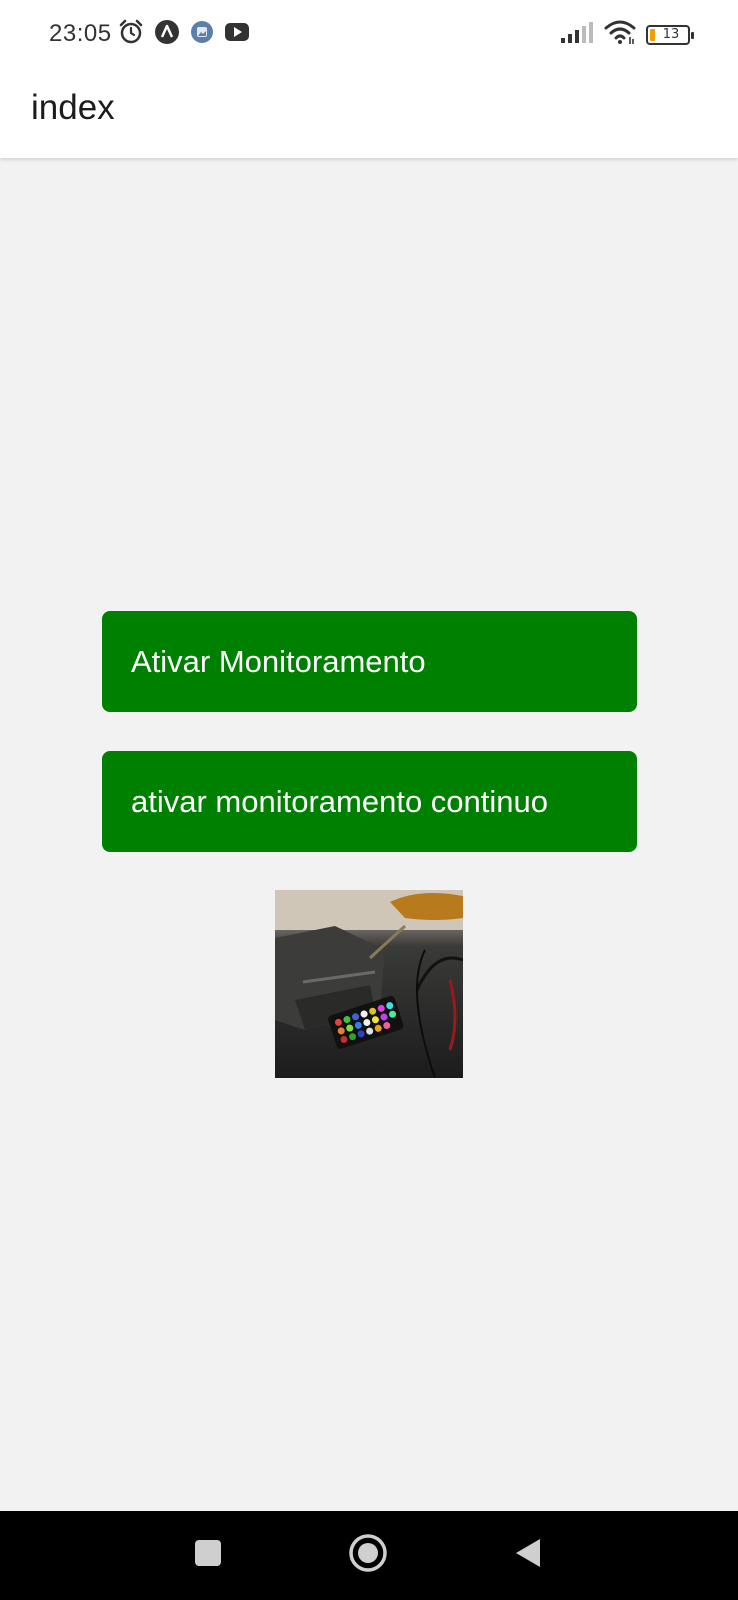 Image resolution: width=738 pixels, height=1600 pixels. Describe the element at coordinates (369, 33) in the screenshot. I see `status-bar: 23:05 13` at that location.